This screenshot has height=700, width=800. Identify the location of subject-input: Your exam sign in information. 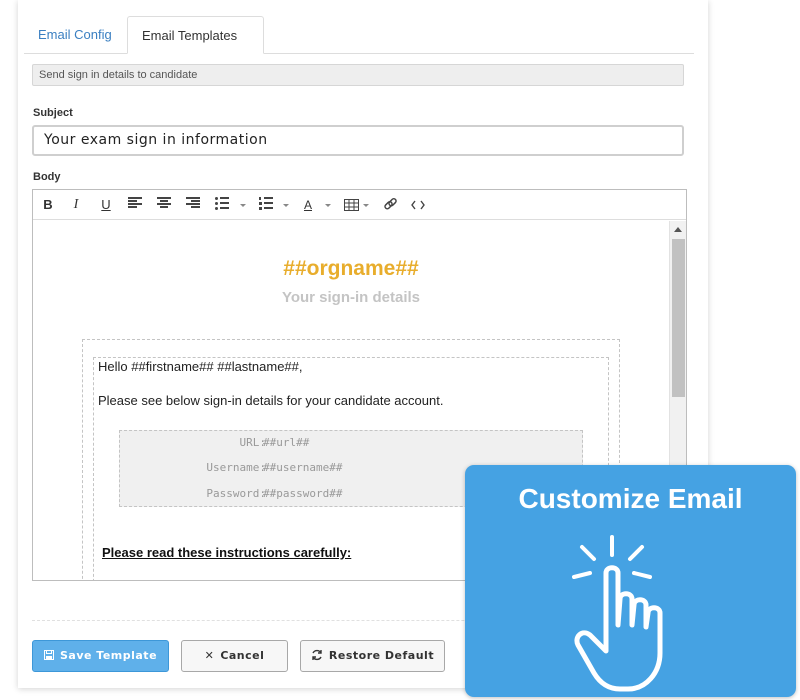
(358, 140).